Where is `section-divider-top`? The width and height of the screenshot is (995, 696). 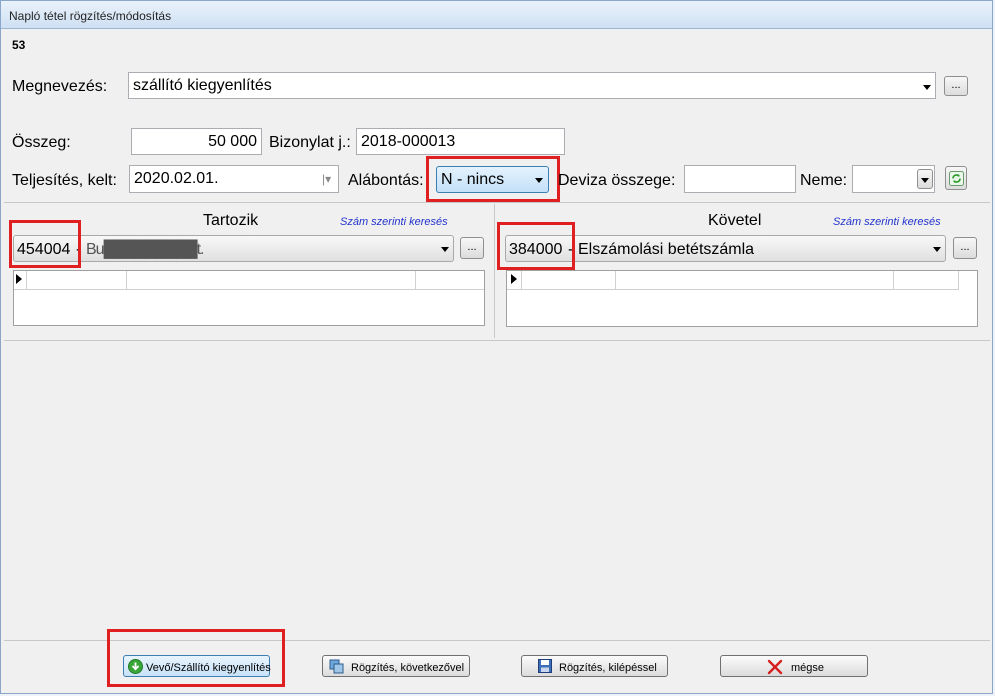 section-divider-top is located at coordinates (497, 202).